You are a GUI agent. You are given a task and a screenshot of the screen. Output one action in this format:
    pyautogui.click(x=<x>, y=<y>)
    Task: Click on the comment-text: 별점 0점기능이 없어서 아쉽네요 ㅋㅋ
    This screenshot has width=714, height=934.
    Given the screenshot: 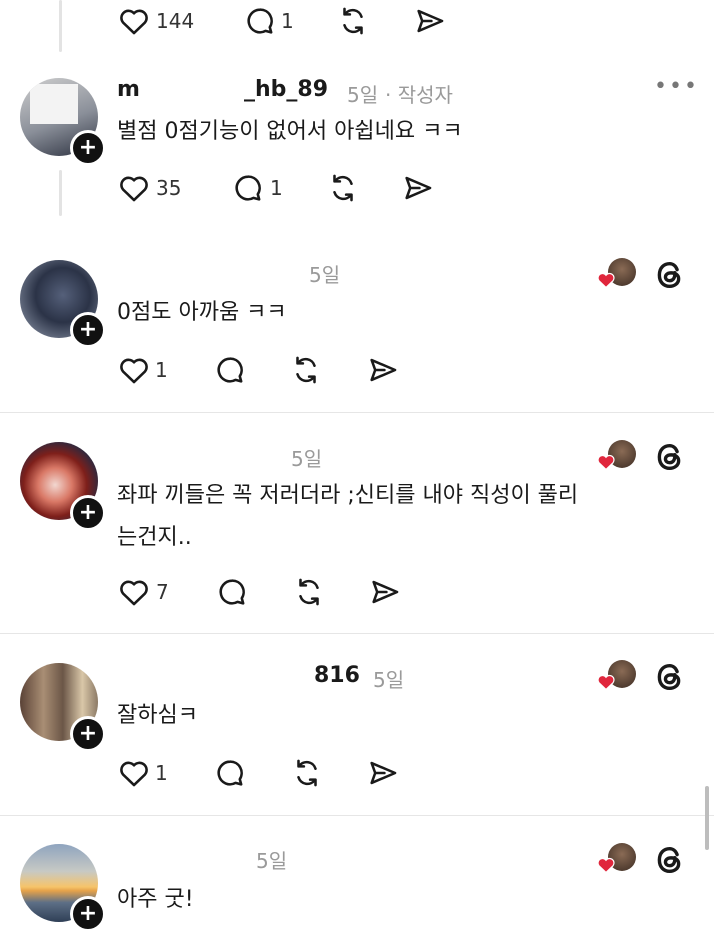 What is the action you would take?
    pyautogui.click(x=290, y=131)
    